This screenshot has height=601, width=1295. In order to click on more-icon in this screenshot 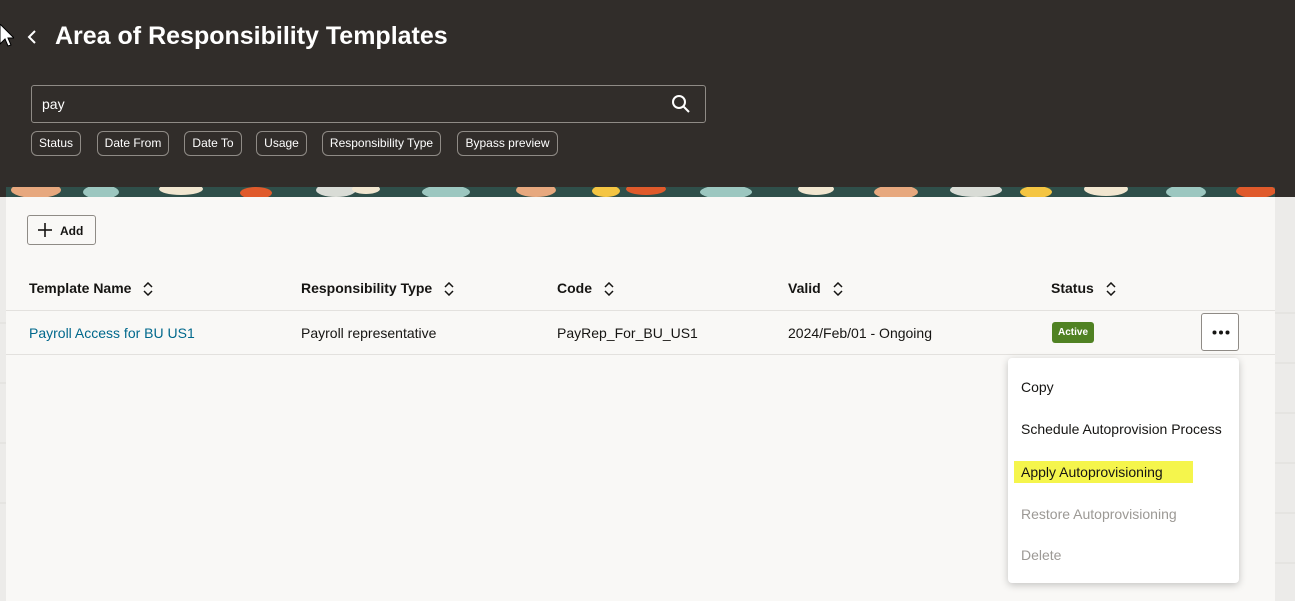, I will do `click(1221, 332)`.